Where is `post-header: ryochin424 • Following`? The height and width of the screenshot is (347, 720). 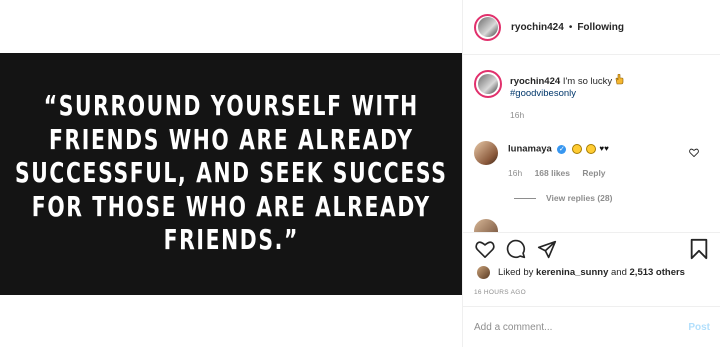
post-header: ryochin424 • Following is located at coordinates (591, 27).